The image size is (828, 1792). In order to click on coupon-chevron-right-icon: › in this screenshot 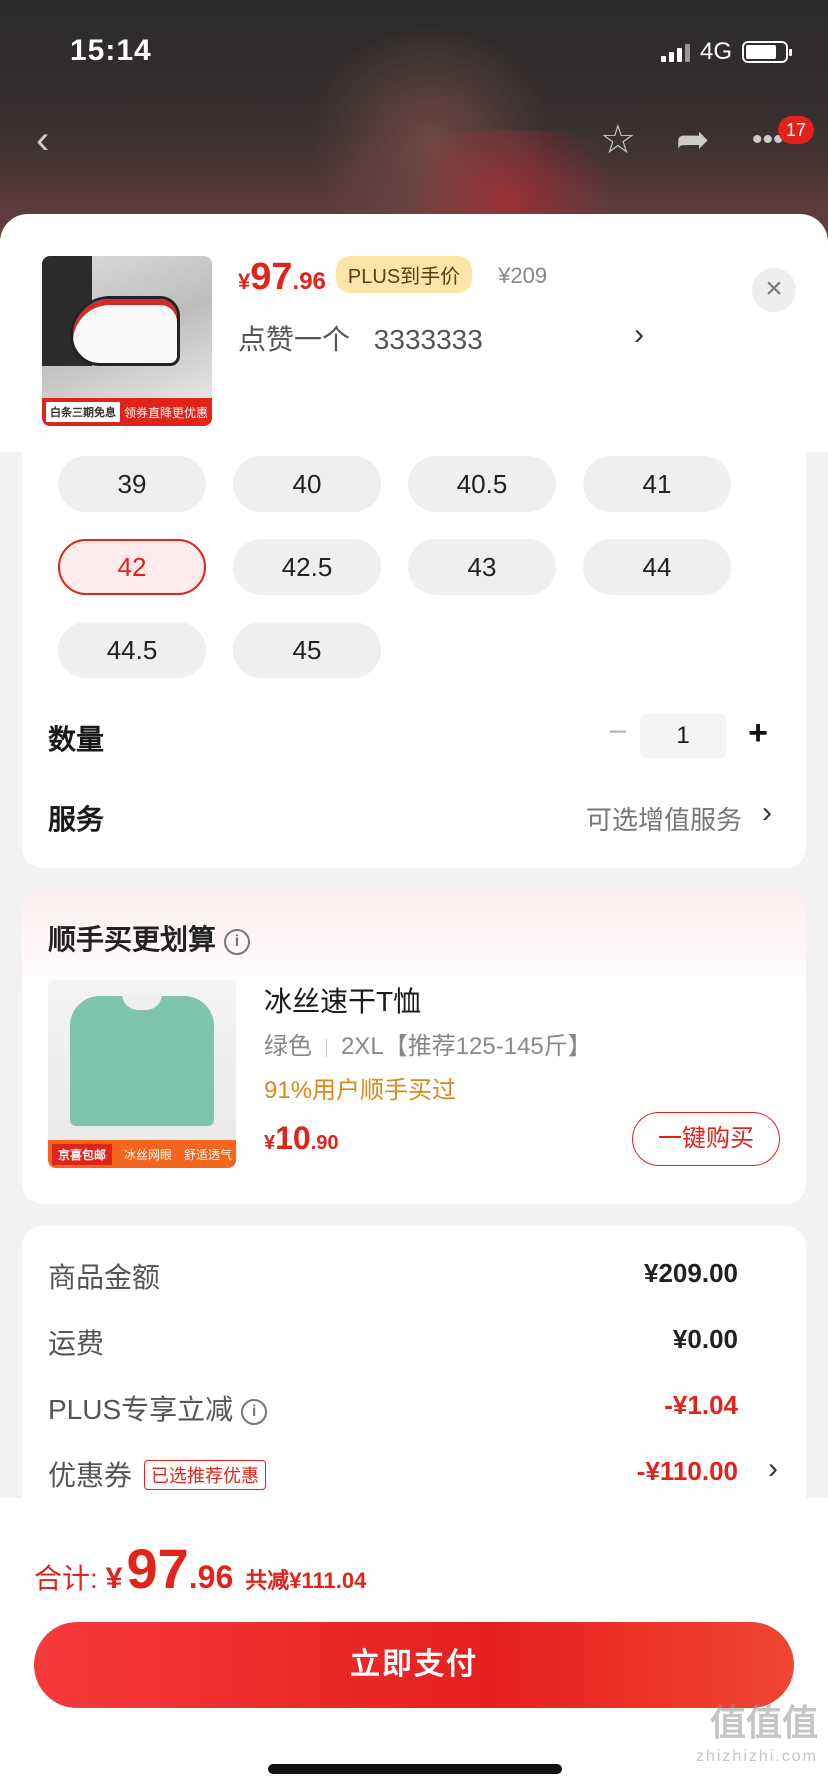, I will do `click(773, 1469)`.